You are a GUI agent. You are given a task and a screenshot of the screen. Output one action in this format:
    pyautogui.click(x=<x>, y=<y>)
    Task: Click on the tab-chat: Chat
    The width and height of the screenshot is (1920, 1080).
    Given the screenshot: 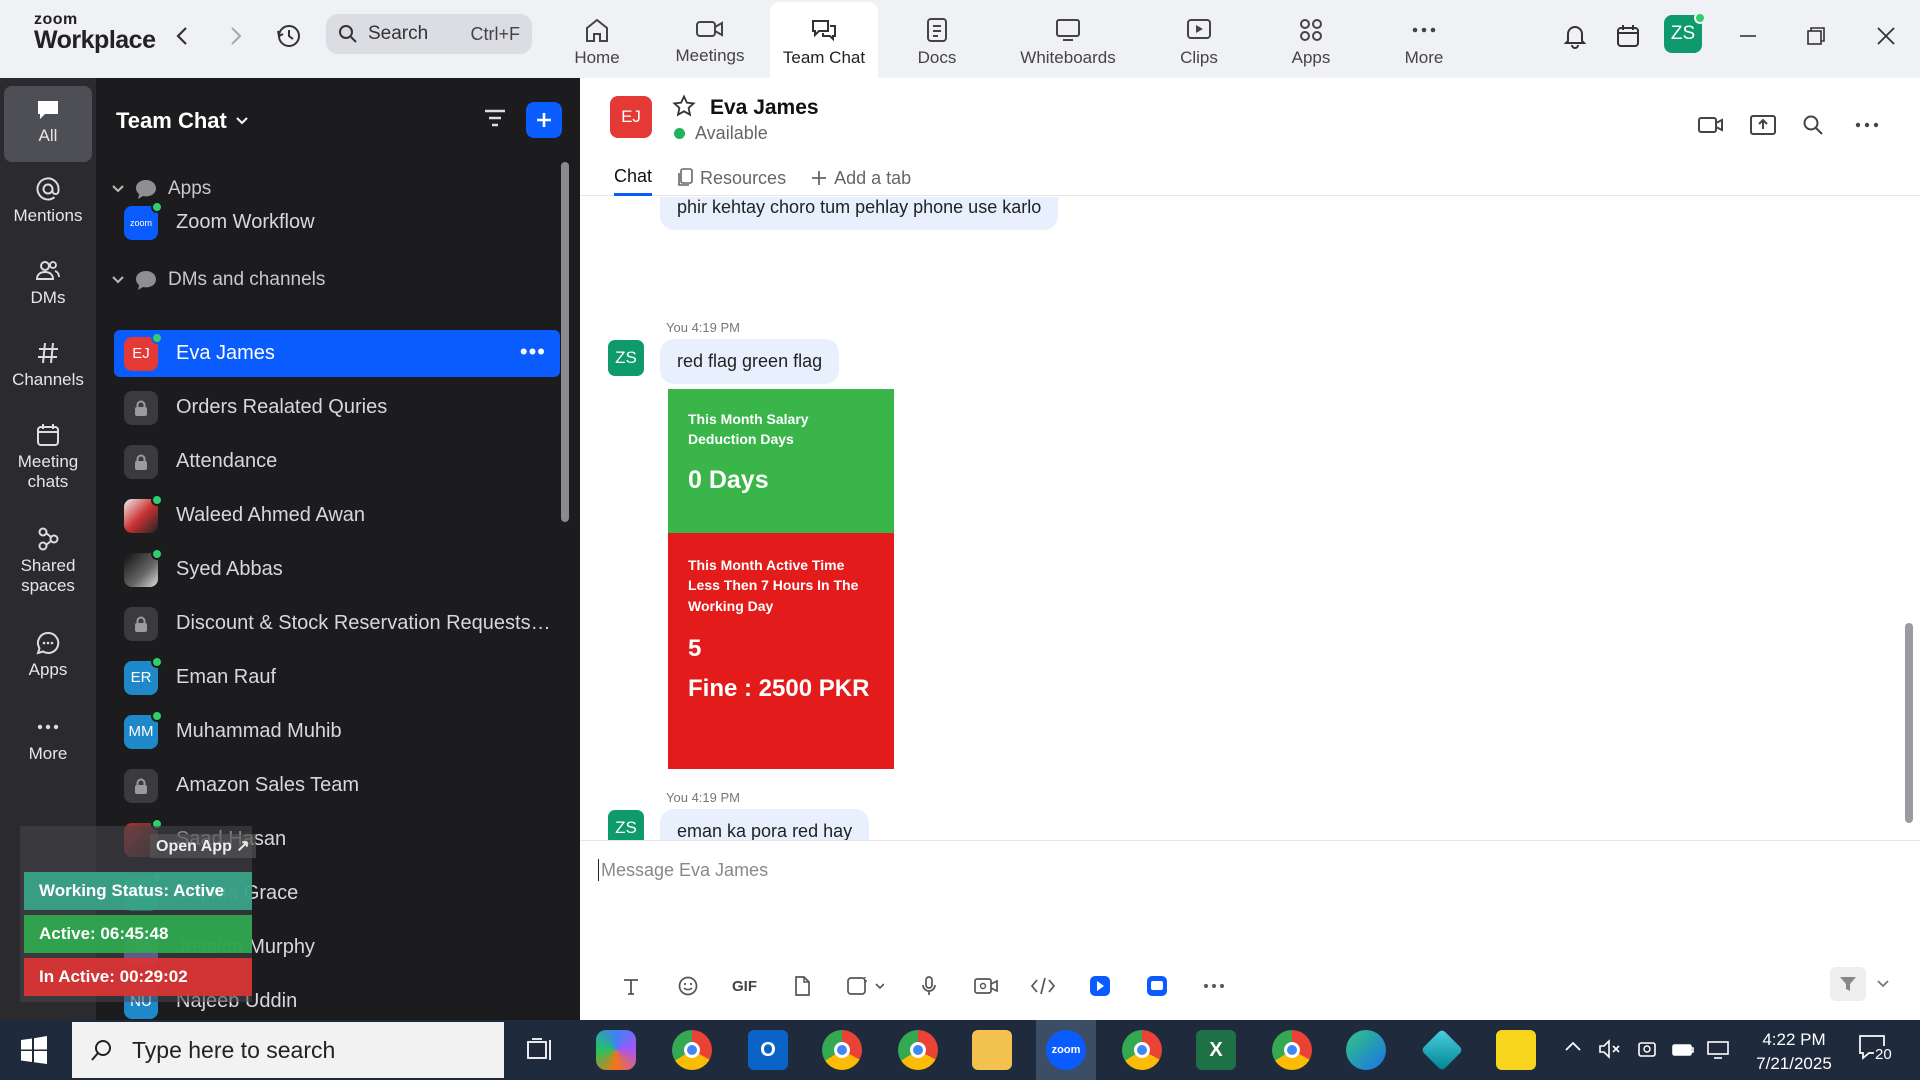 What is the action you would take?
    pyautogui.click(x=633, y=181)
    